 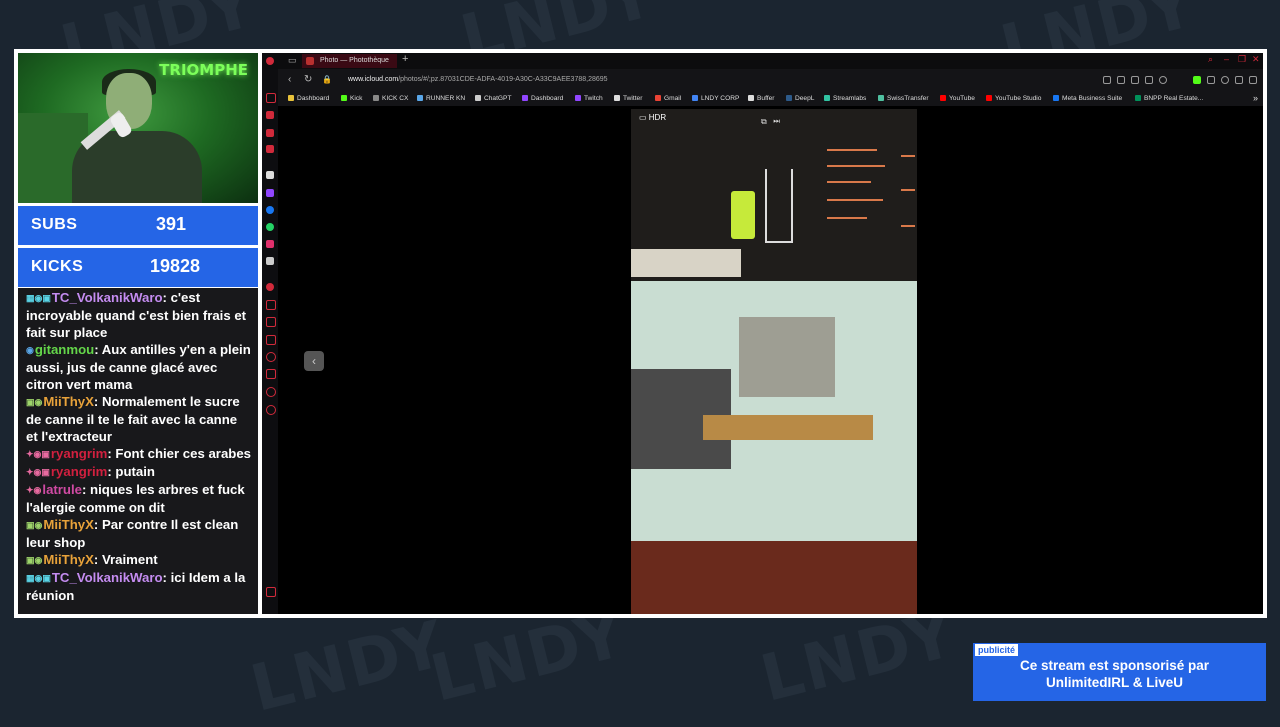 What do you see at coordinates (1255, 98) in the screenshot?
I see `bookmarks-overflow-icon: »` at bounding box center [1255, 98].